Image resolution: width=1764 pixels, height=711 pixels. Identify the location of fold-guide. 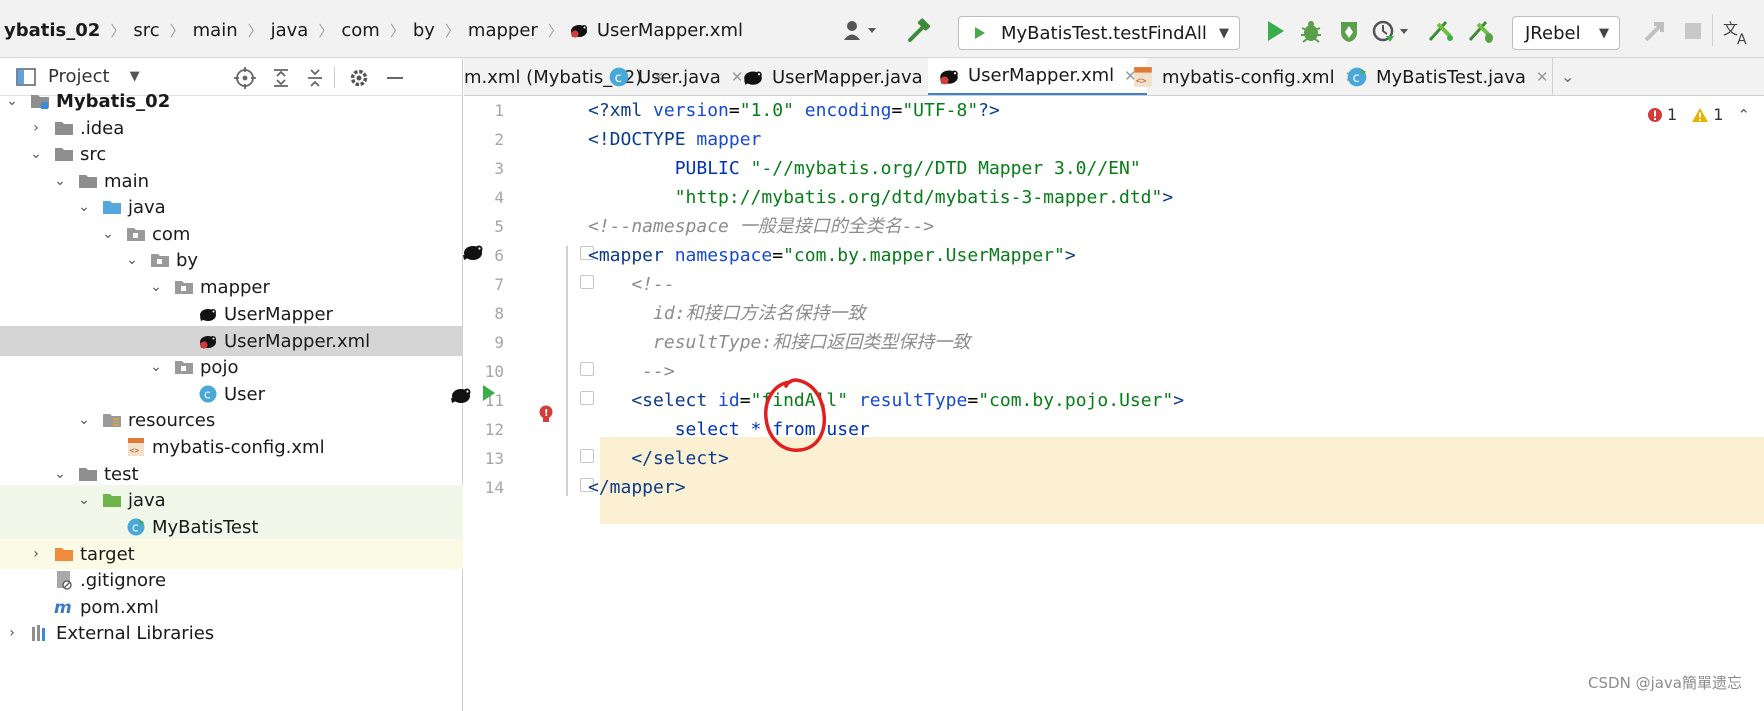
(567, 371).